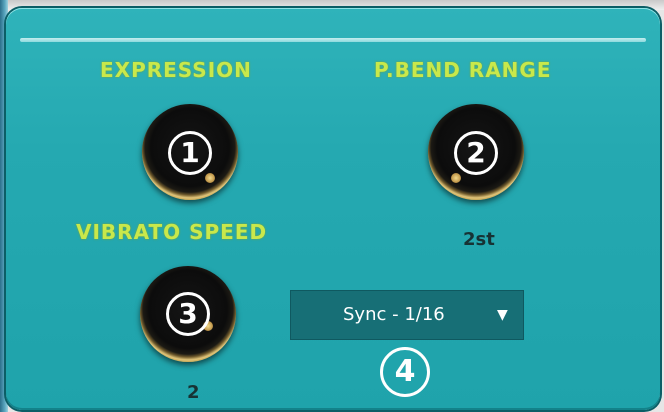 Image resolution: width=664 pixels, height=412 pixels. What do you see at coordinates (172, 232) in the screenshot?
I see `vibrato-speed-label: VIBRATO SPEED` at bounding box center [172, 232].